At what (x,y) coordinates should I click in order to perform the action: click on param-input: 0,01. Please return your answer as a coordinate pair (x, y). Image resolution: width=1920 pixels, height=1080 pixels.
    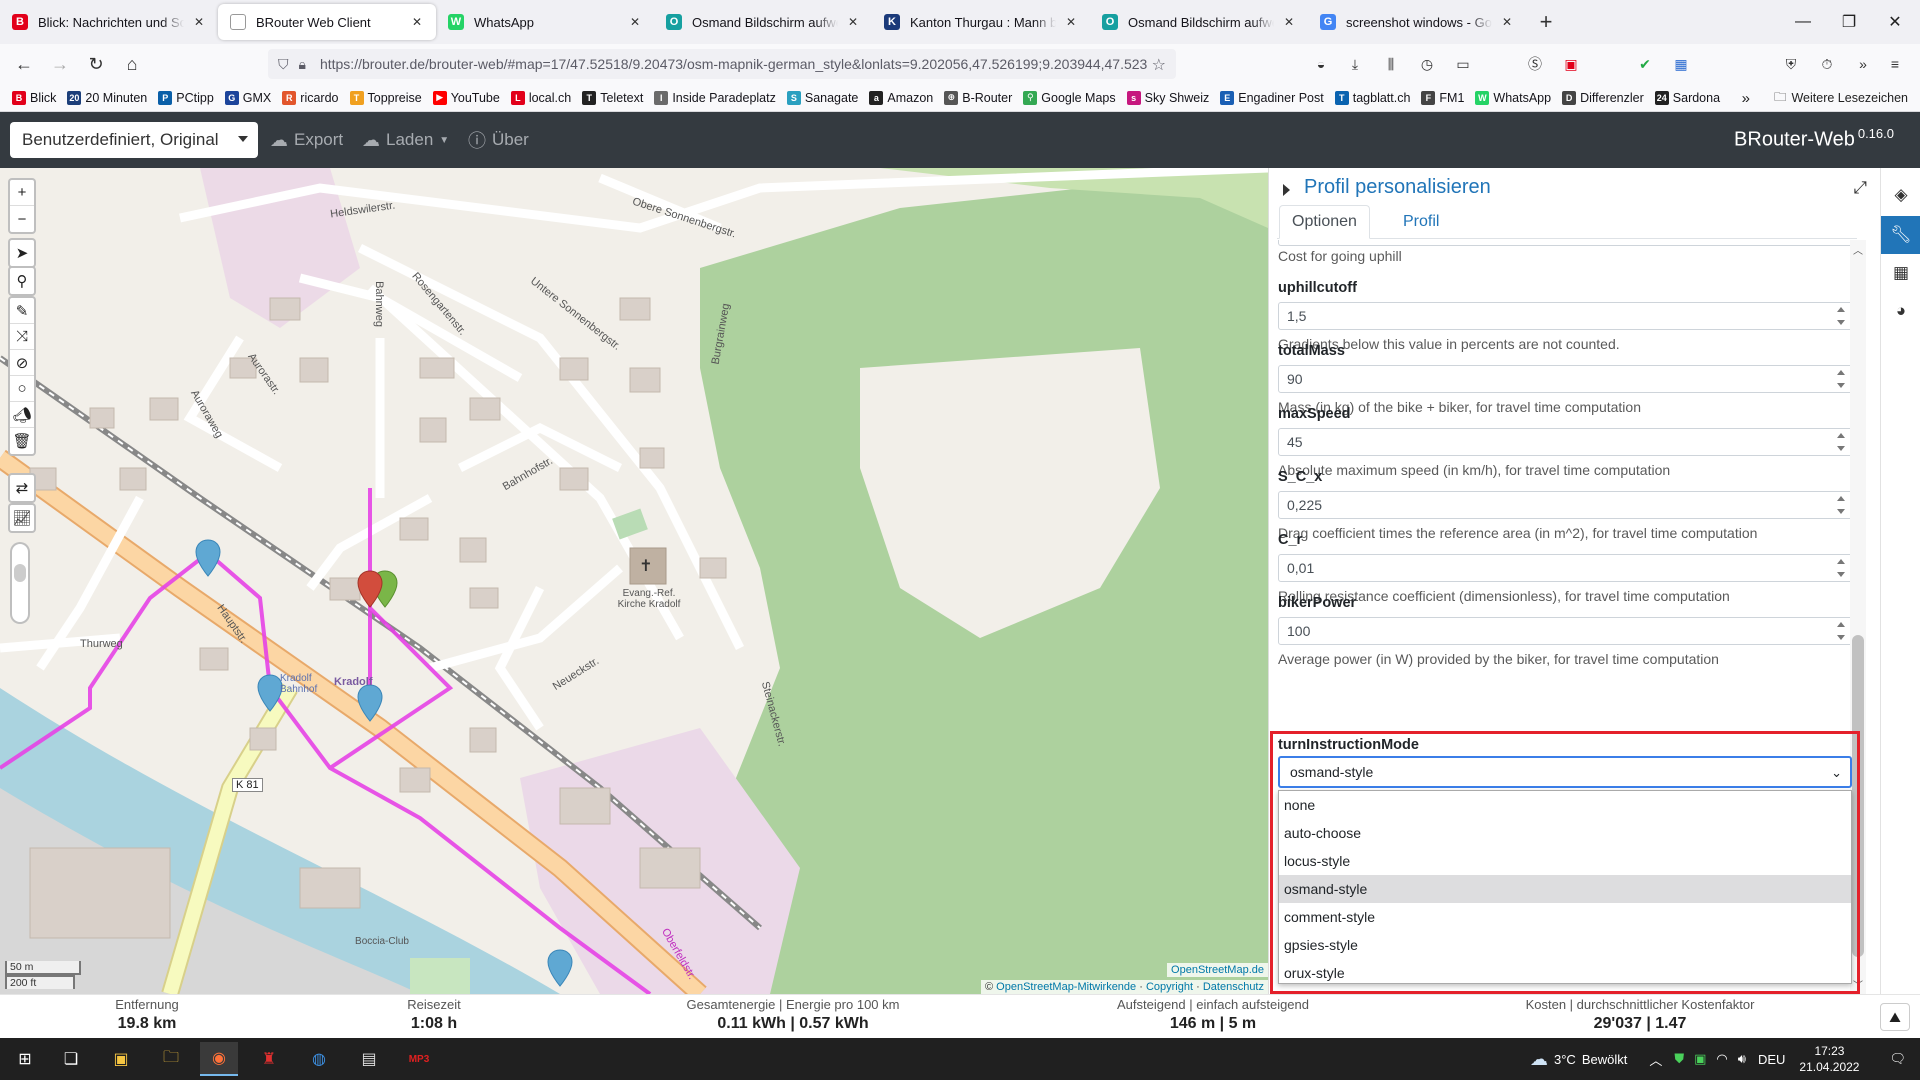
    Looking at the image, I should click on (1566, 568).